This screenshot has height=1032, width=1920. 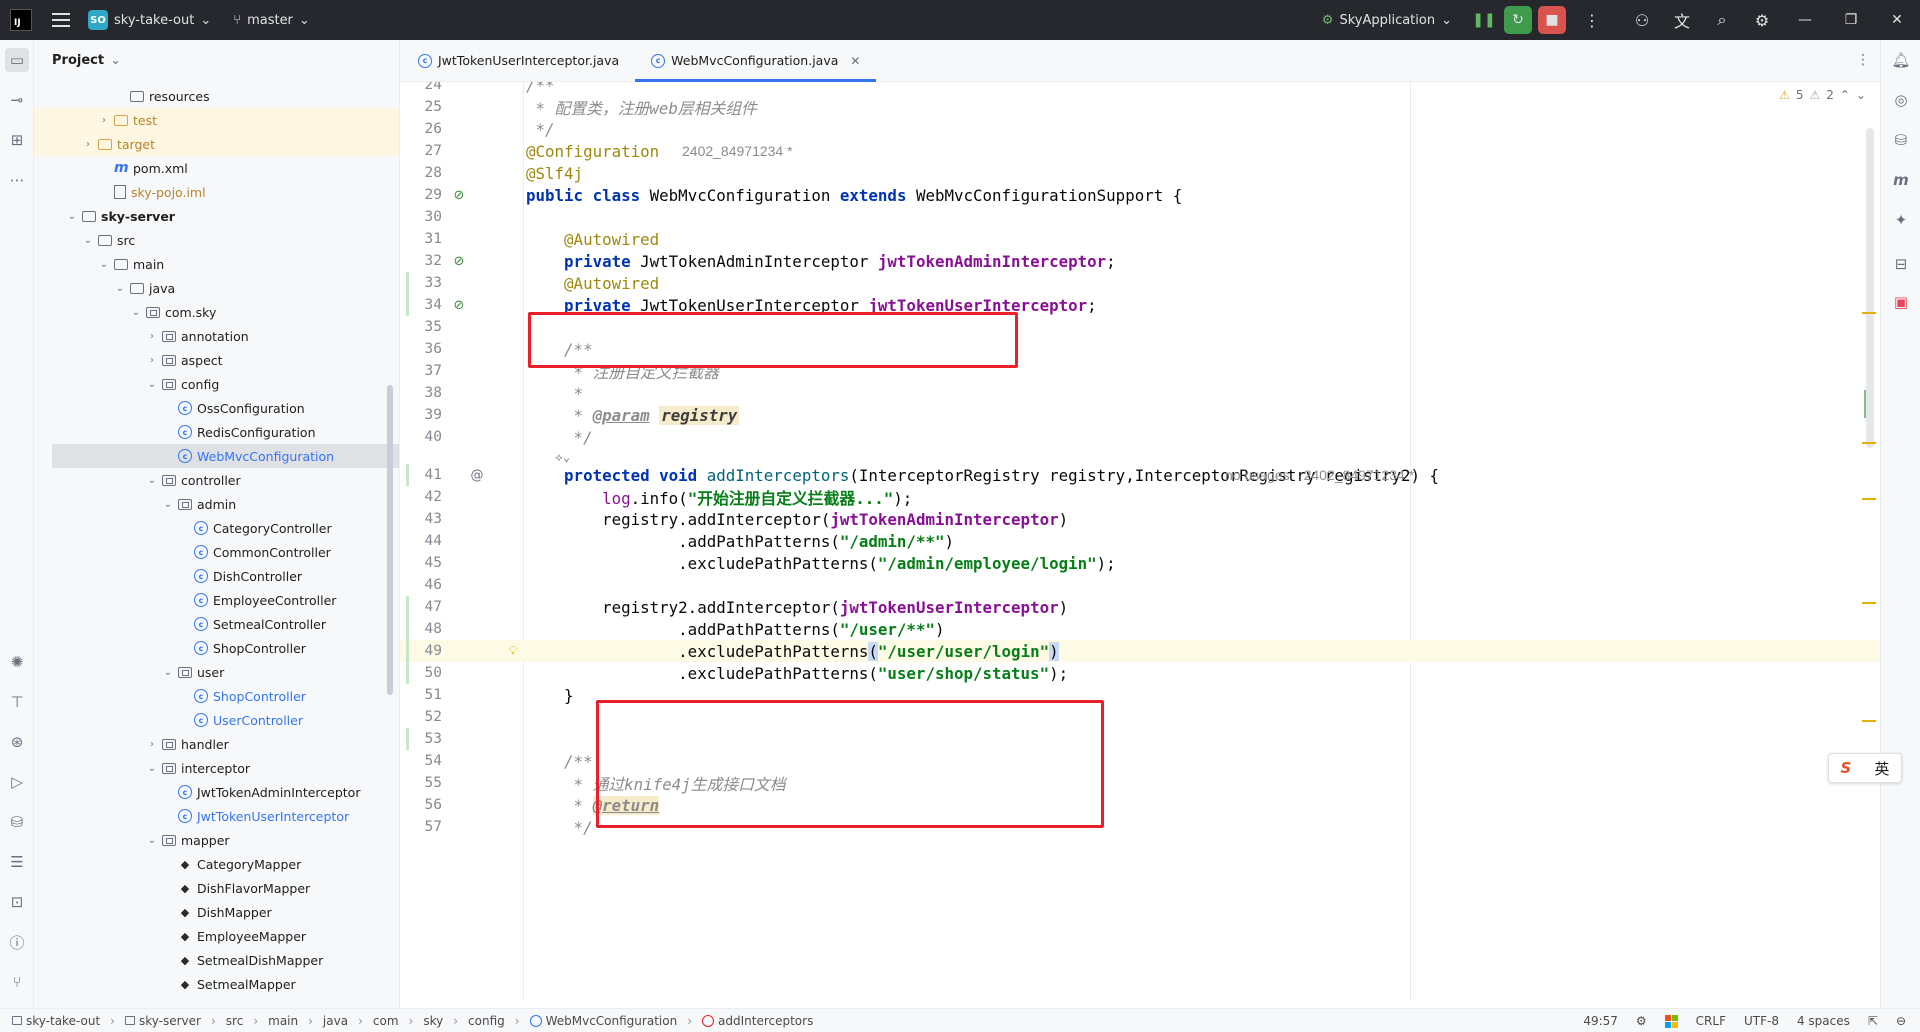 I want to click on breadcrumb-item: java, so click(x=335, y=1021).